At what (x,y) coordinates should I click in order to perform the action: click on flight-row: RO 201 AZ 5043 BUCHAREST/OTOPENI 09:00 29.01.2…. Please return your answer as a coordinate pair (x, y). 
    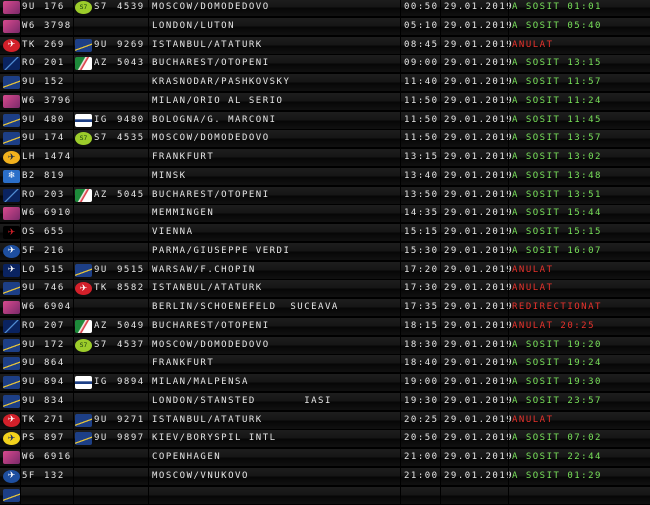
    Looking at the image, I should click on (325, 64).